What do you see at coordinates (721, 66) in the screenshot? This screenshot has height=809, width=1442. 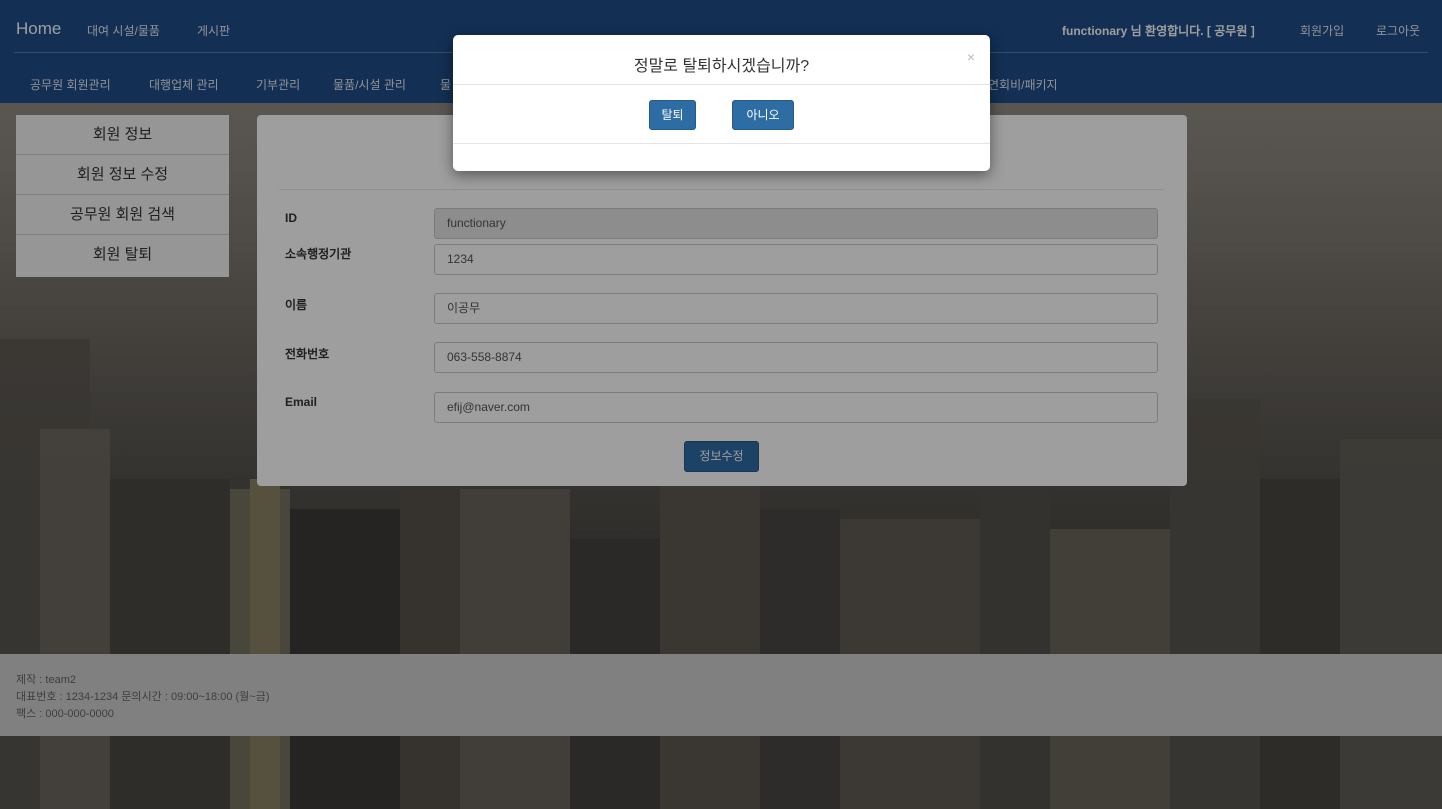 I see `dialog-title: 정말로 탈퇴하시겠습니까?` at bounding box center [721, 66].